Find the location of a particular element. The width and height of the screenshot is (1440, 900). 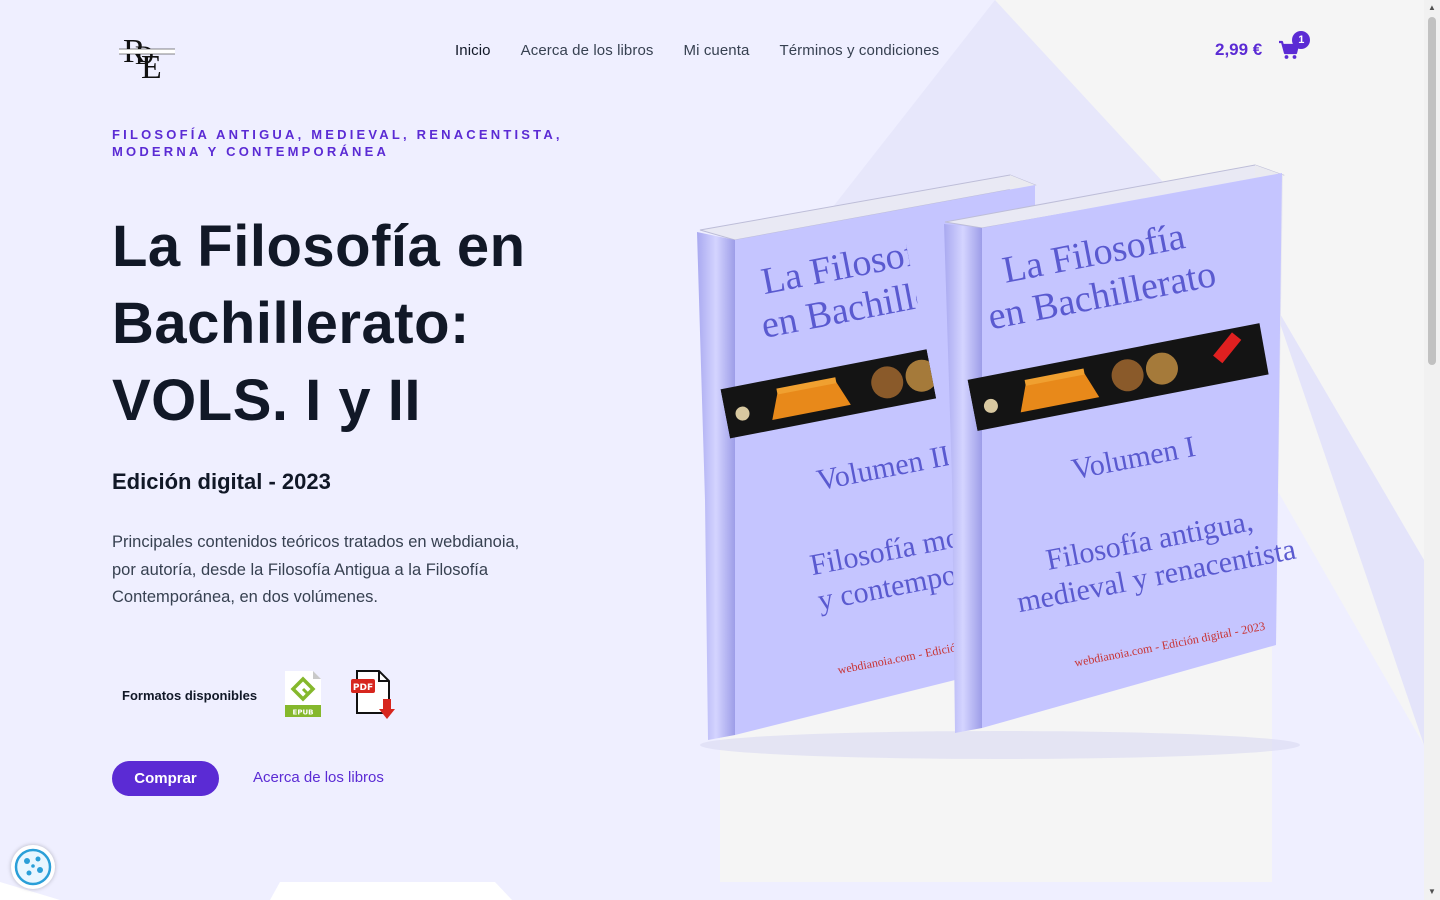

nav-inicio: Inicio is located at coordinates (473, 50).